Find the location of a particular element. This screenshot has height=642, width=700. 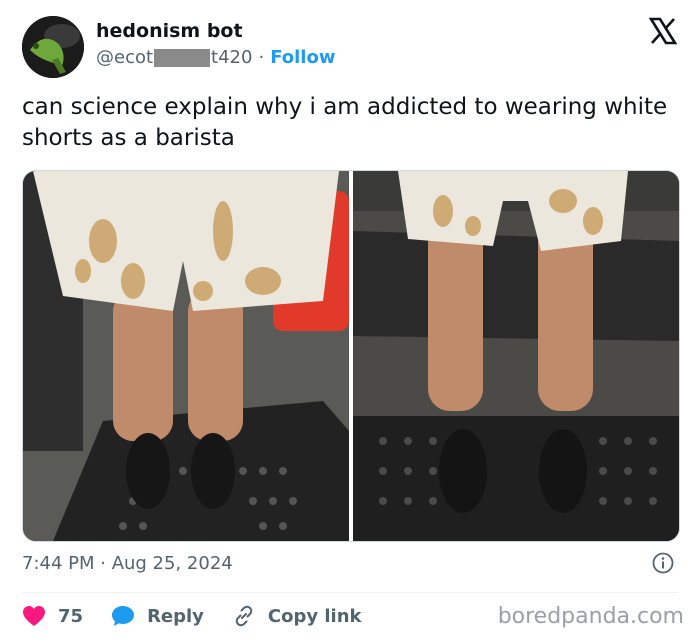

reply-button: Reply is located at coordinates (157, 616).